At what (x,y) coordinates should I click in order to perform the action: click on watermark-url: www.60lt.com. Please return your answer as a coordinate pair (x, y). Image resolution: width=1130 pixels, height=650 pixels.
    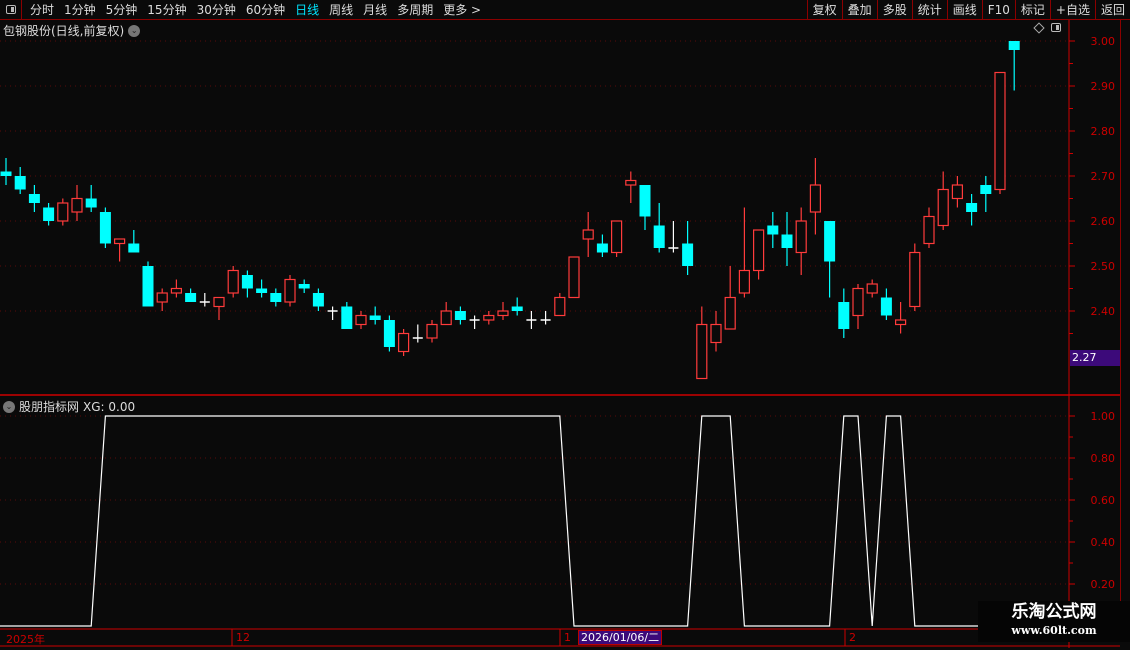
    Looking at the image, I should click on (1054, 630).